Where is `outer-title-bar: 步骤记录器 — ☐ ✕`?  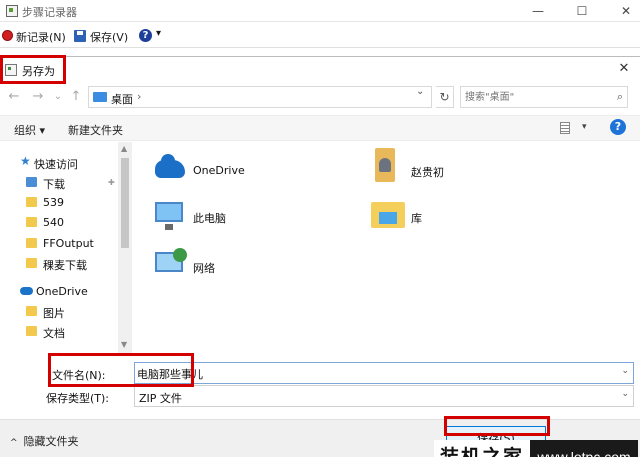
outer-title-bar: 步骤记录器 — ☐ ✕ is located at coordinates (320, 11).